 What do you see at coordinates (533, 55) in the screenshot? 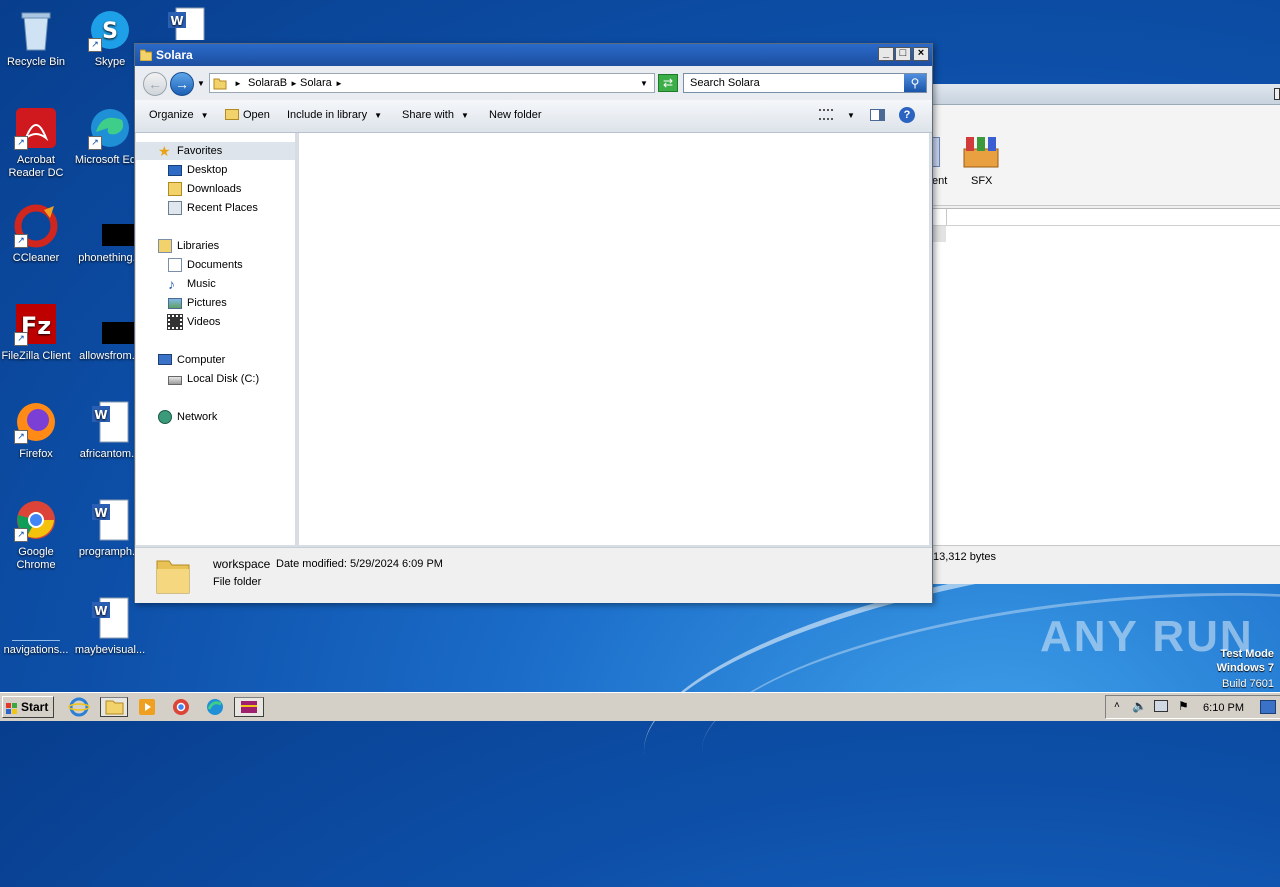
I see `window-titlebar: Solara _ □ ×` at bounding box center [533, 55].